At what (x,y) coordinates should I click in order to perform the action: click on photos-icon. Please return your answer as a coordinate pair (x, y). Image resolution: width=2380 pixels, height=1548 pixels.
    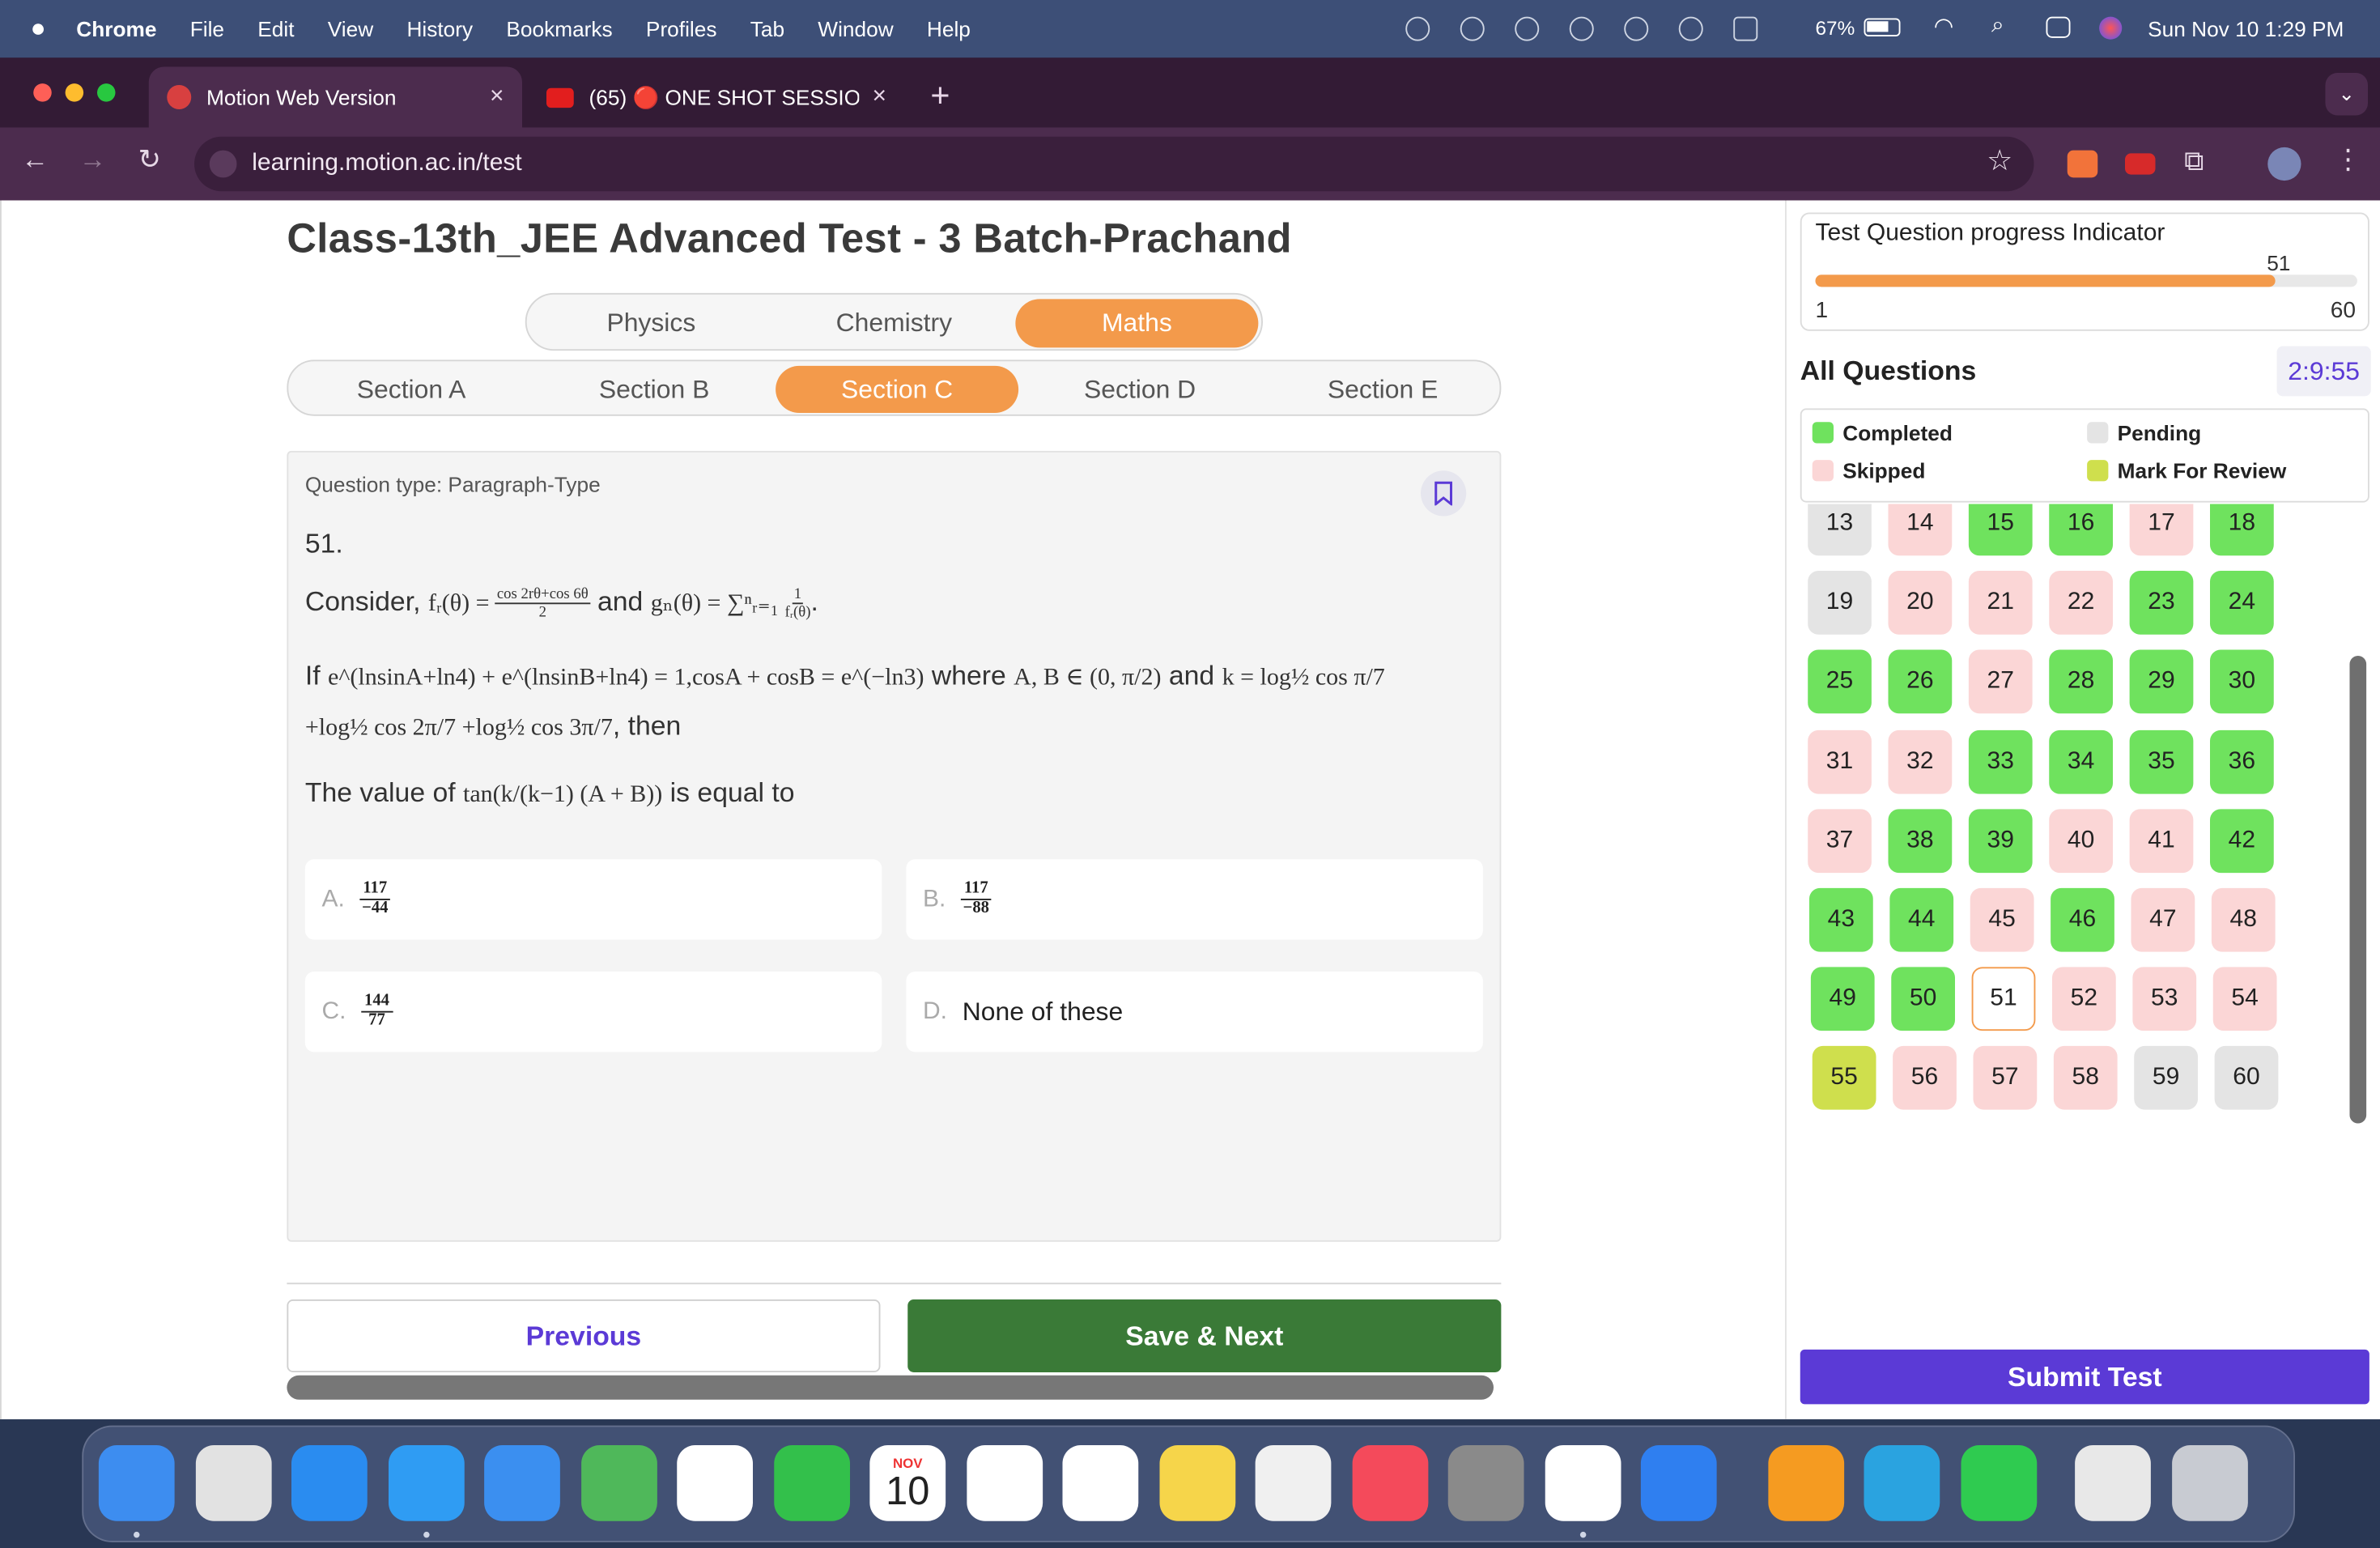
    Looking at the image, I should click on (715, 1483).